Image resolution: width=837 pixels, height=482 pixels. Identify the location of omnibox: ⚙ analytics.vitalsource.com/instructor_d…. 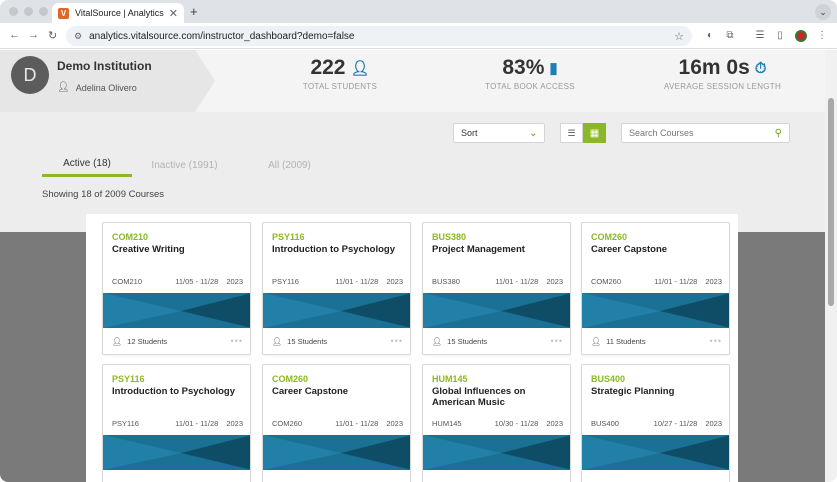
(379, 36).